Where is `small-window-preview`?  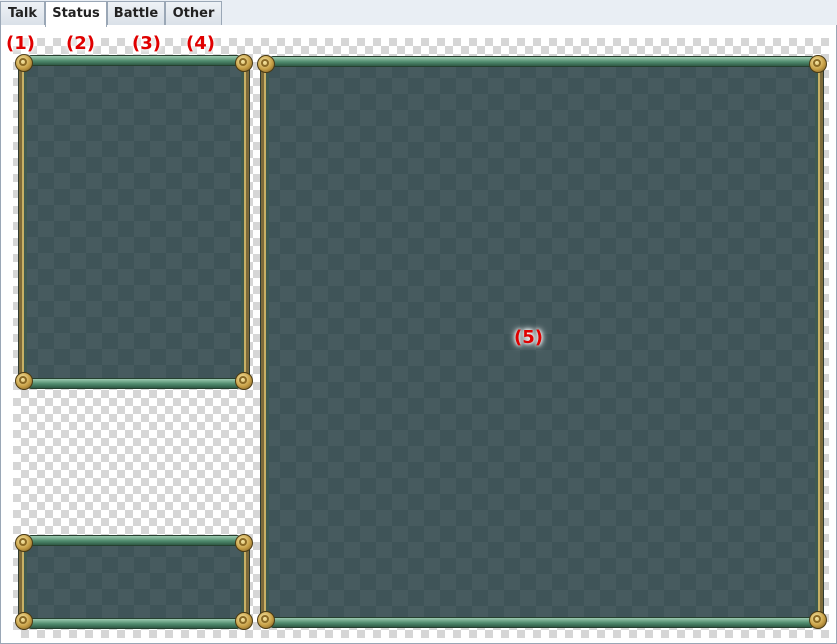
small-window-preview is located at coordinates (134, 582).